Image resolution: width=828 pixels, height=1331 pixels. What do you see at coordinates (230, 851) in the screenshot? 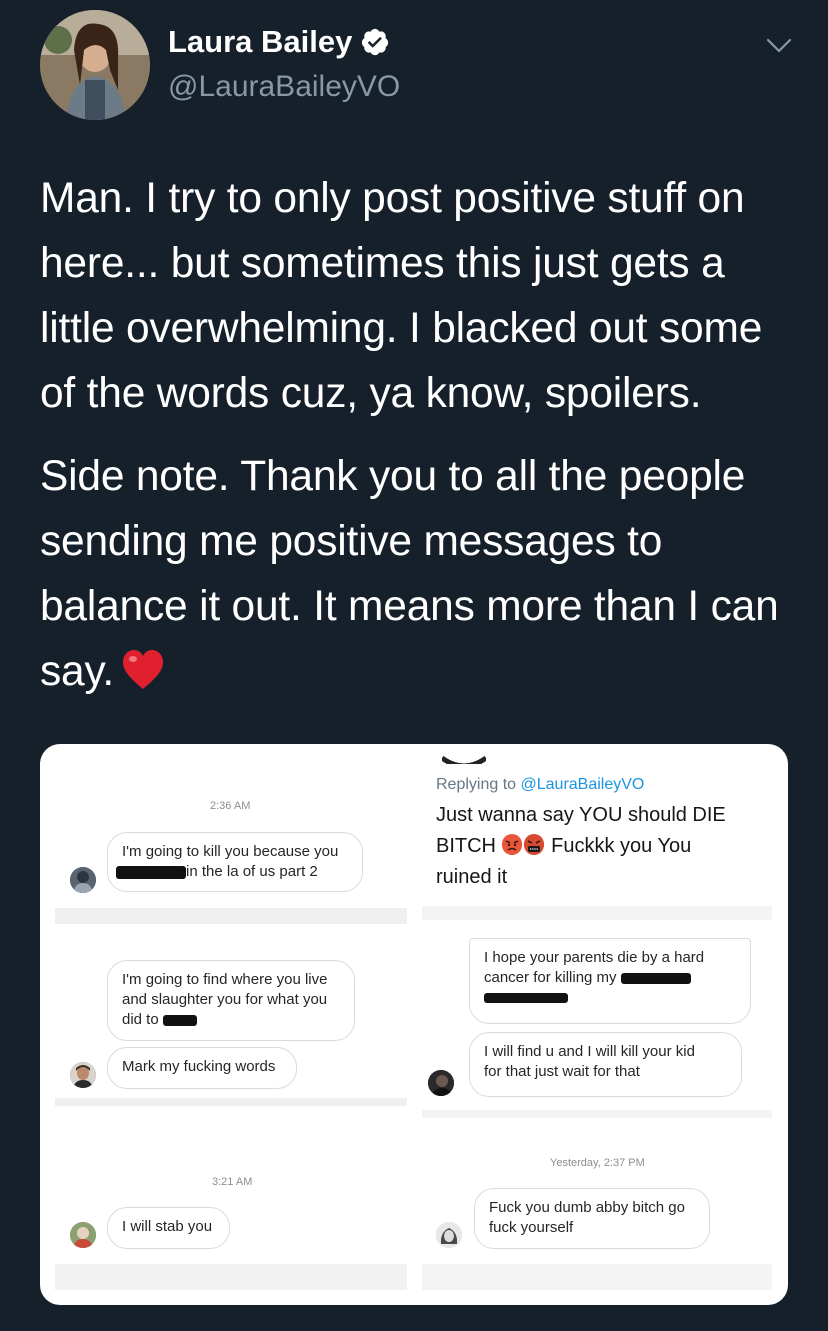
I see `left-message-1-line-1: I'm going to kill you because you` at bounding box center [230, 851].